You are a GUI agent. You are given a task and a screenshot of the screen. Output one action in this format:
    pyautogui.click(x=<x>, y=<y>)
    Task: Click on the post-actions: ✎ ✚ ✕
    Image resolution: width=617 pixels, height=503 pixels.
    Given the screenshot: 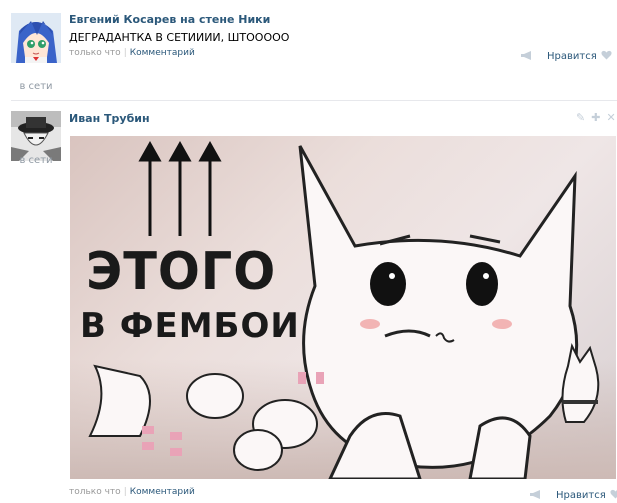 What is the action you would take?
    pyautogui.click(x=593, y=117)
    